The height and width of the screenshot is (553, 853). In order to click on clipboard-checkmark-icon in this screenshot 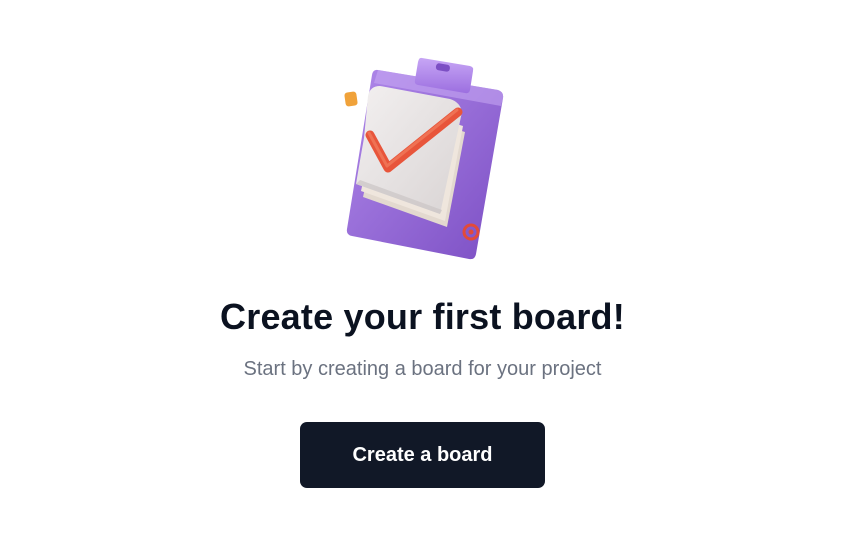, I will do `click(425, 157)`.